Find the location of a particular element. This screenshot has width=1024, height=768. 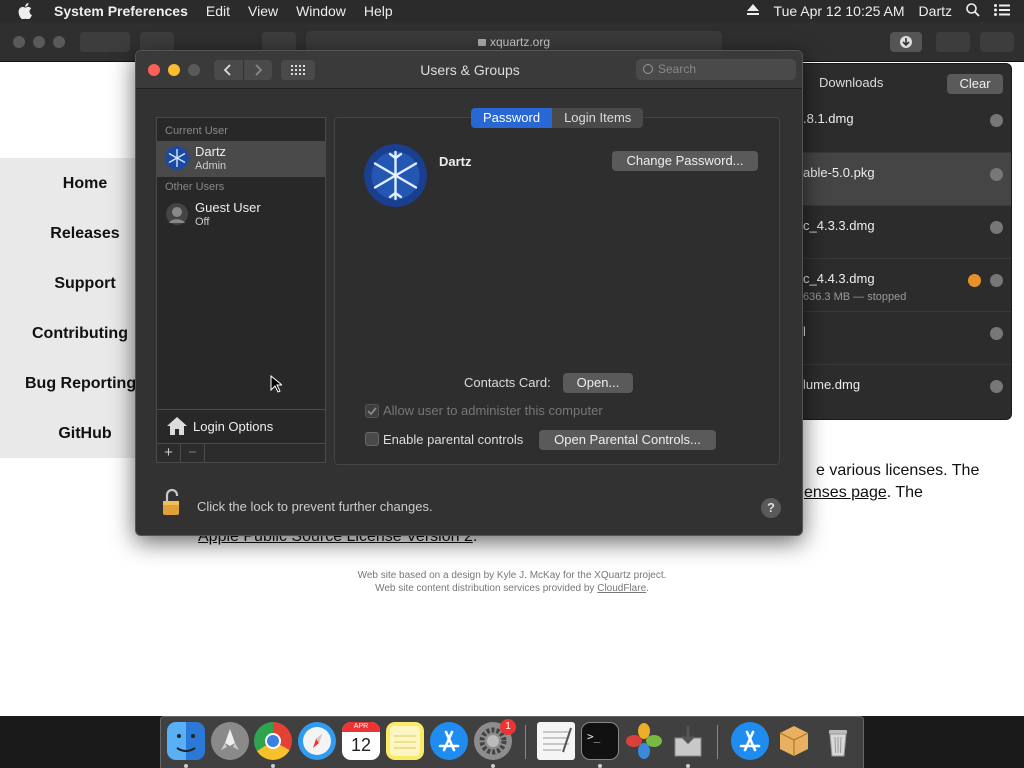

terminal-icon: >_ is located at coordinates (600, 741).